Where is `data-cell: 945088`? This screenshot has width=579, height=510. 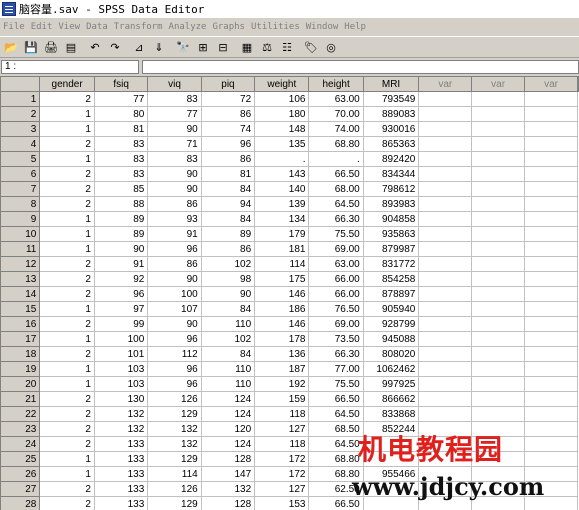
data-cell: 945088 is located at coordinates (391, 339).